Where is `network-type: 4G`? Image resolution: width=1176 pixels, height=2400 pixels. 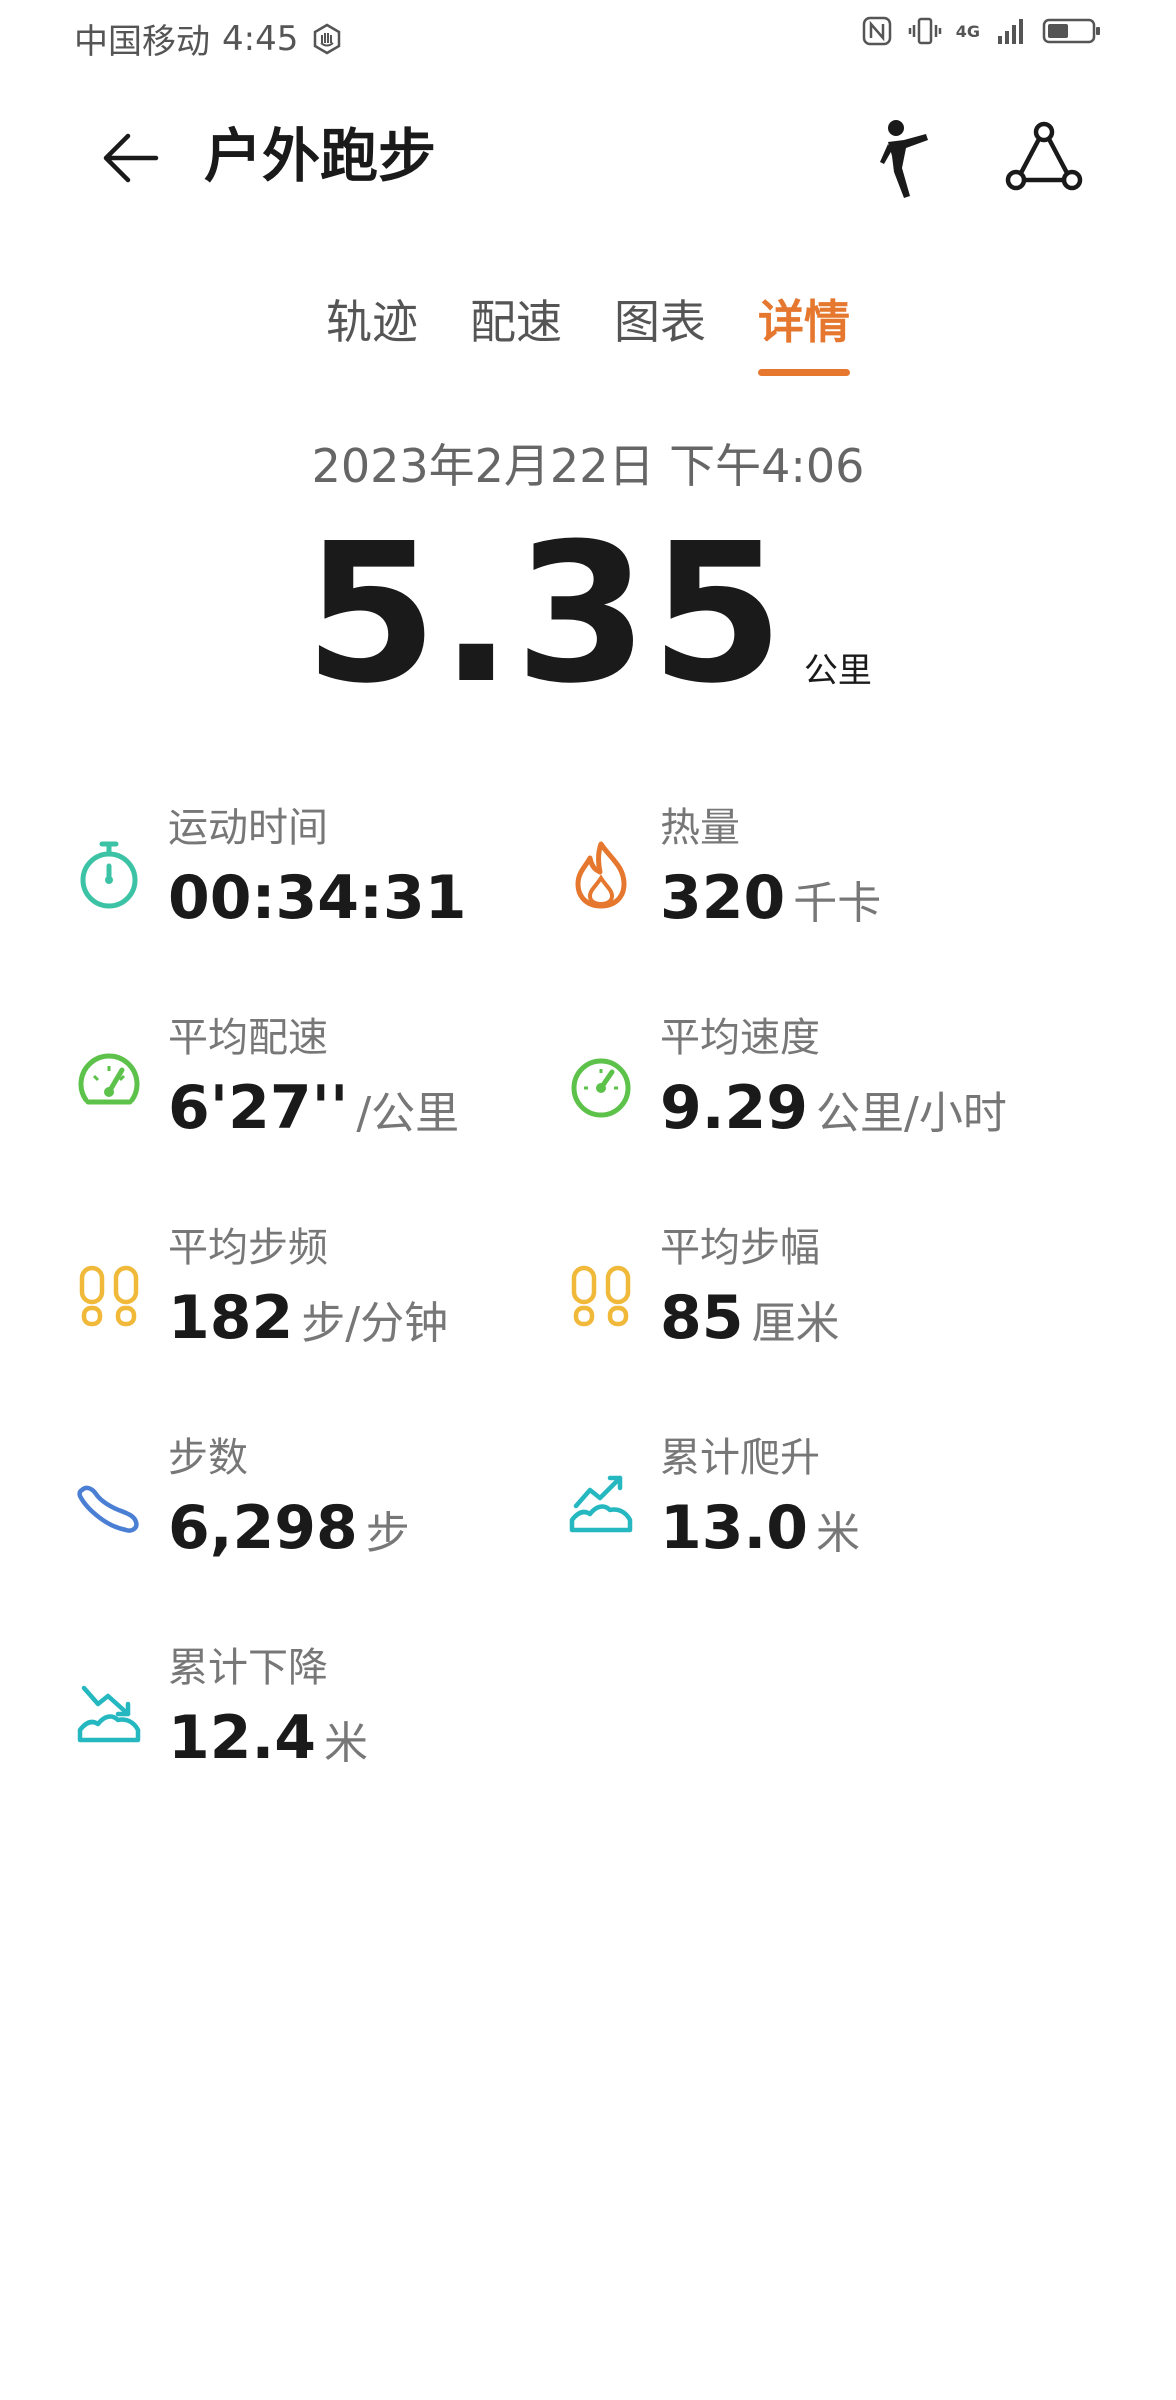
network-type: 4G is located at coordinates (967, 31).